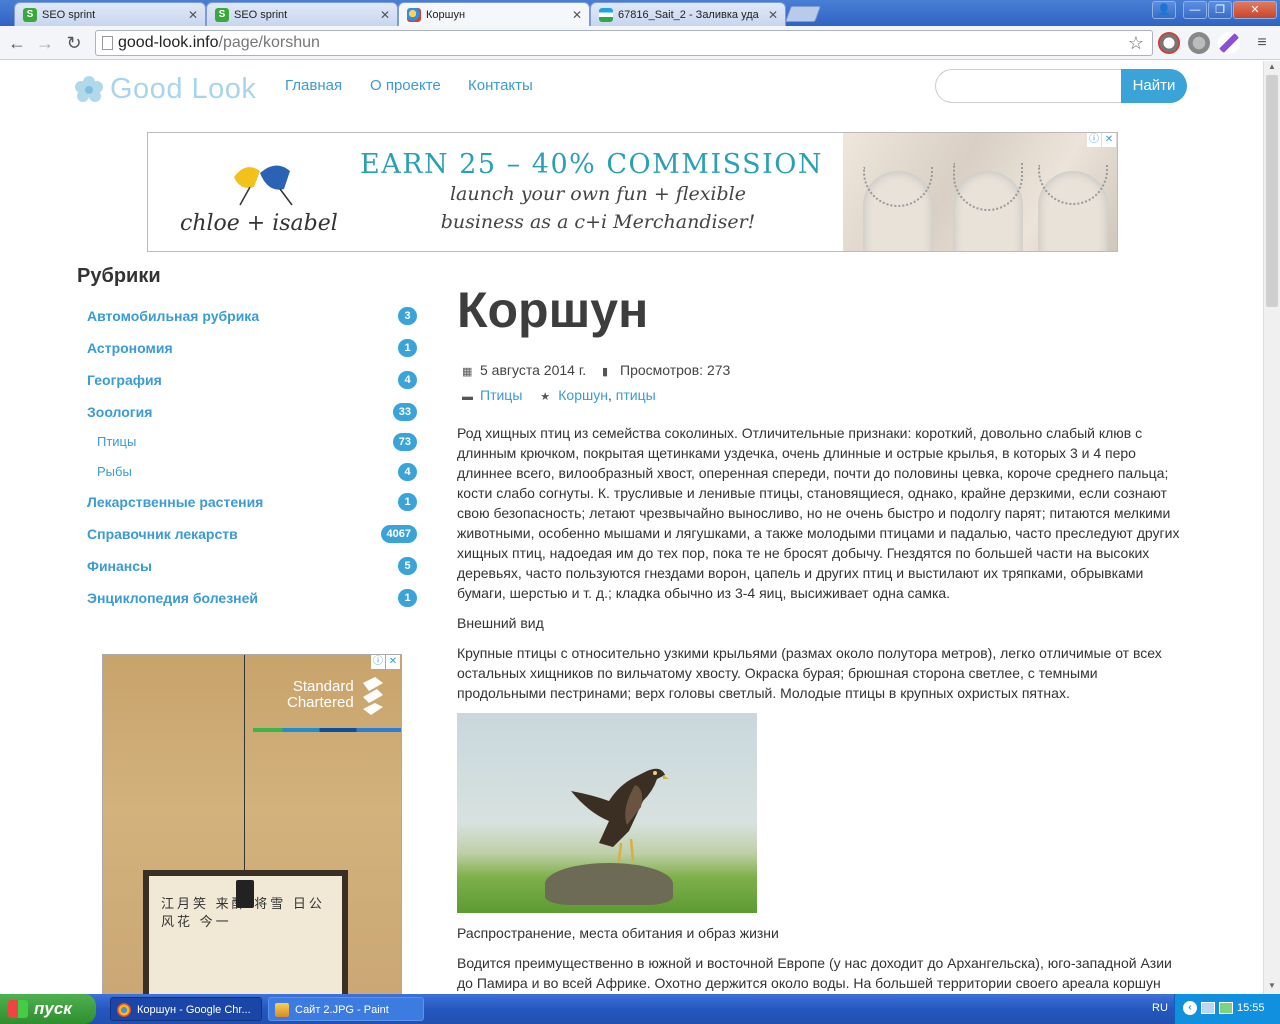 This screenshot has height=1024, width=1280. What do you see at coordinates (183, 89) in the screenshot?
I see `logo-text: Good Look` at bounding box center [183, 89].